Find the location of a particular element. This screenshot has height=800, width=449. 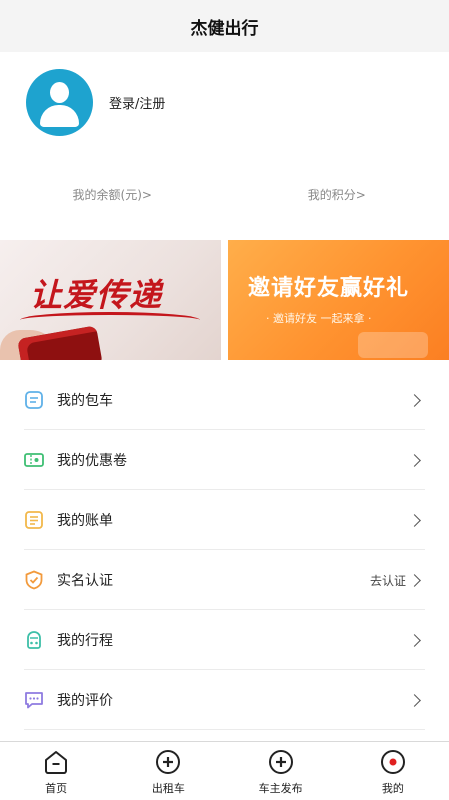

shield-icon is located at coordinates (34, 580).